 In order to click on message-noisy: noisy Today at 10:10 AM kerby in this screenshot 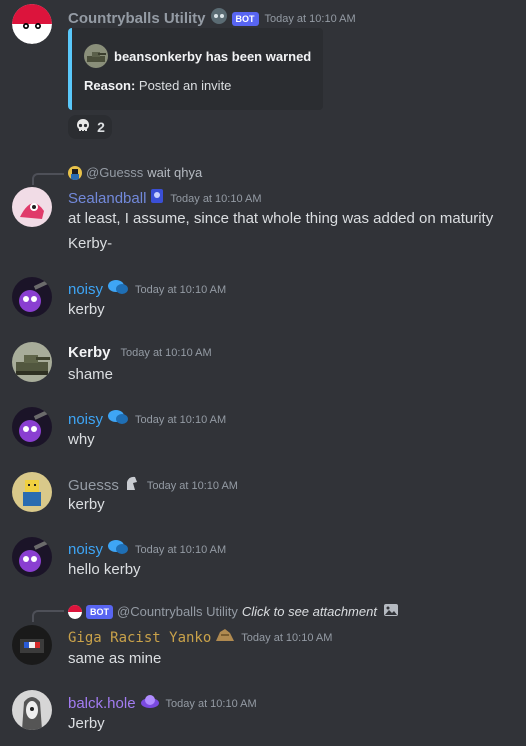, I will do `click(263, 299)`.